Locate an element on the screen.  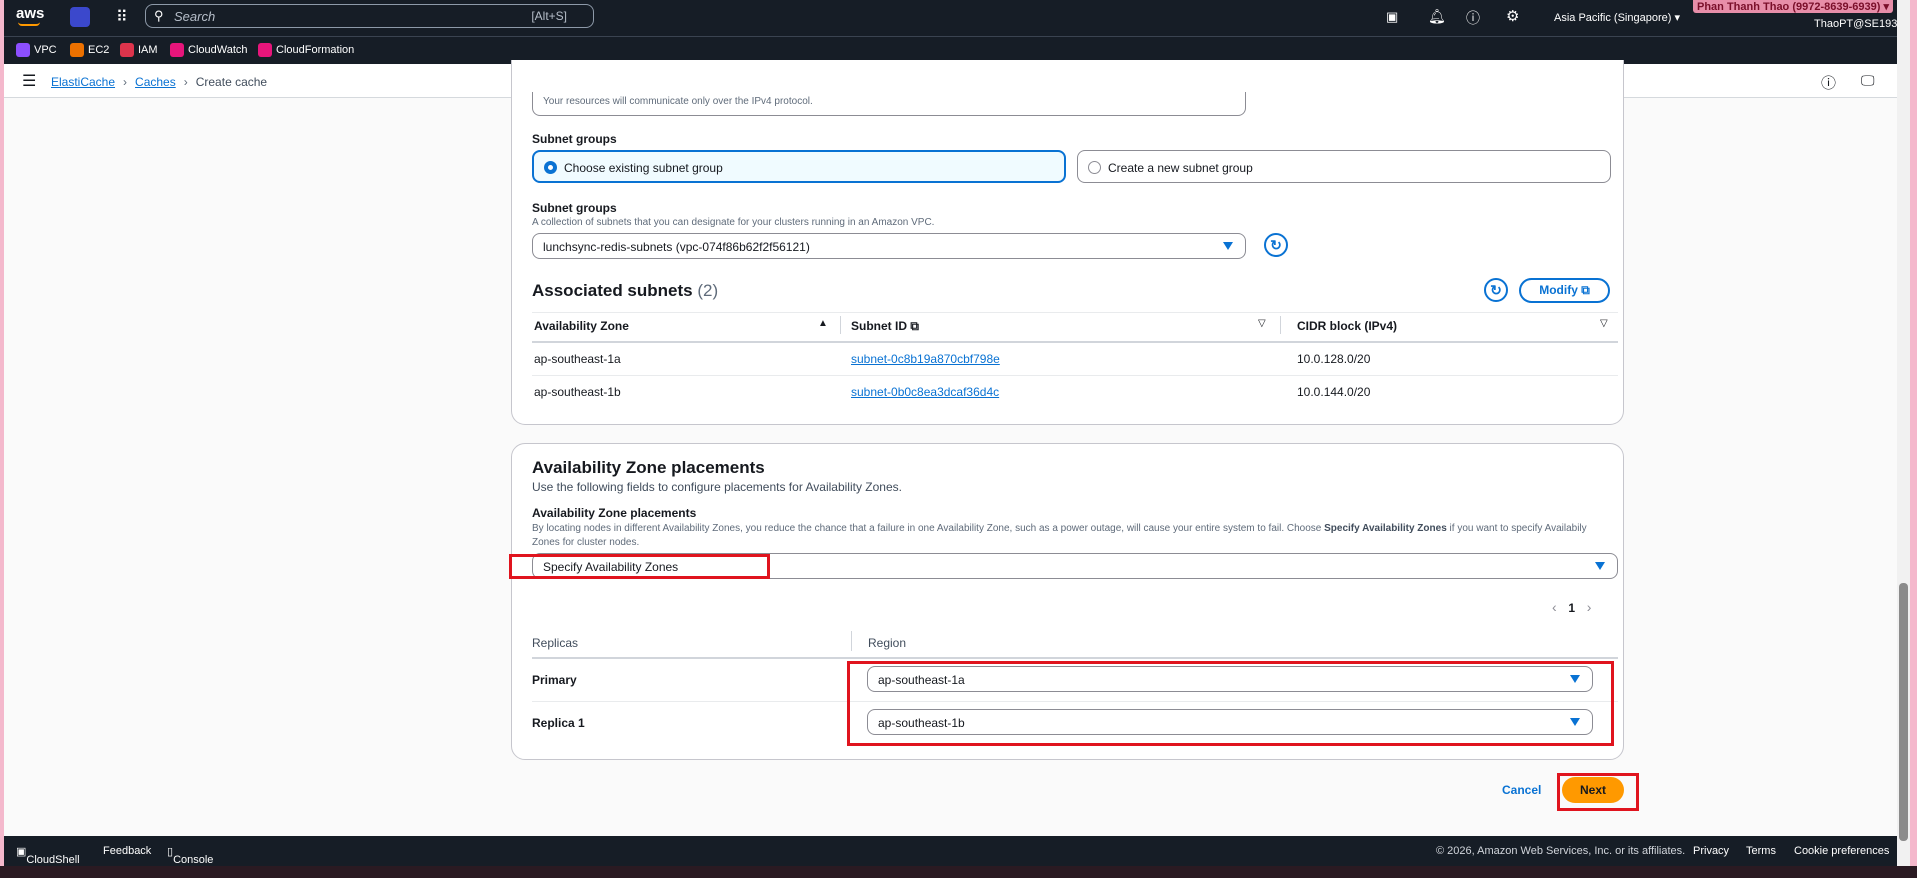
cloudshell-link: ▣ CloudShell is located at coordinates (48, 855).